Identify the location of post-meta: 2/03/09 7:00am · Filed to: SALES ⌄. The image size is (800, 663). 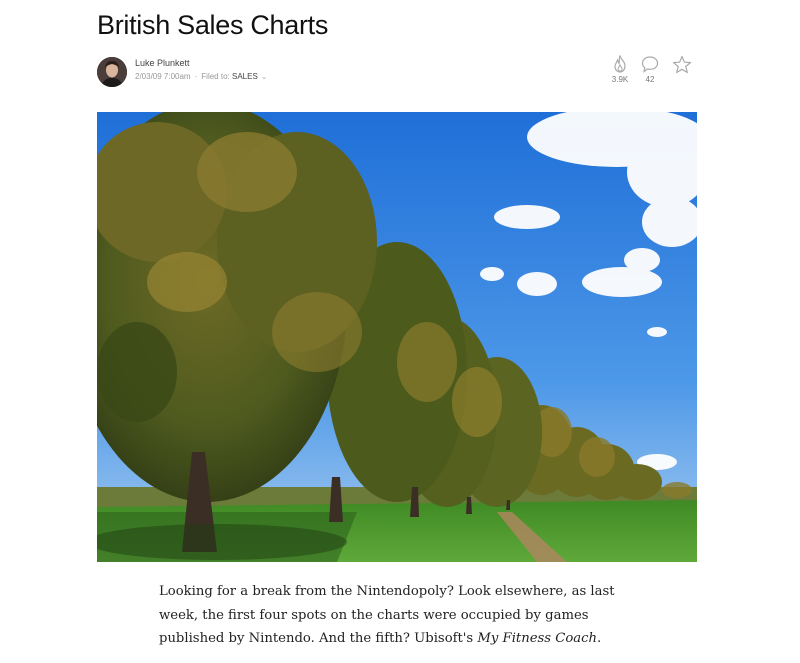
(201, 76).